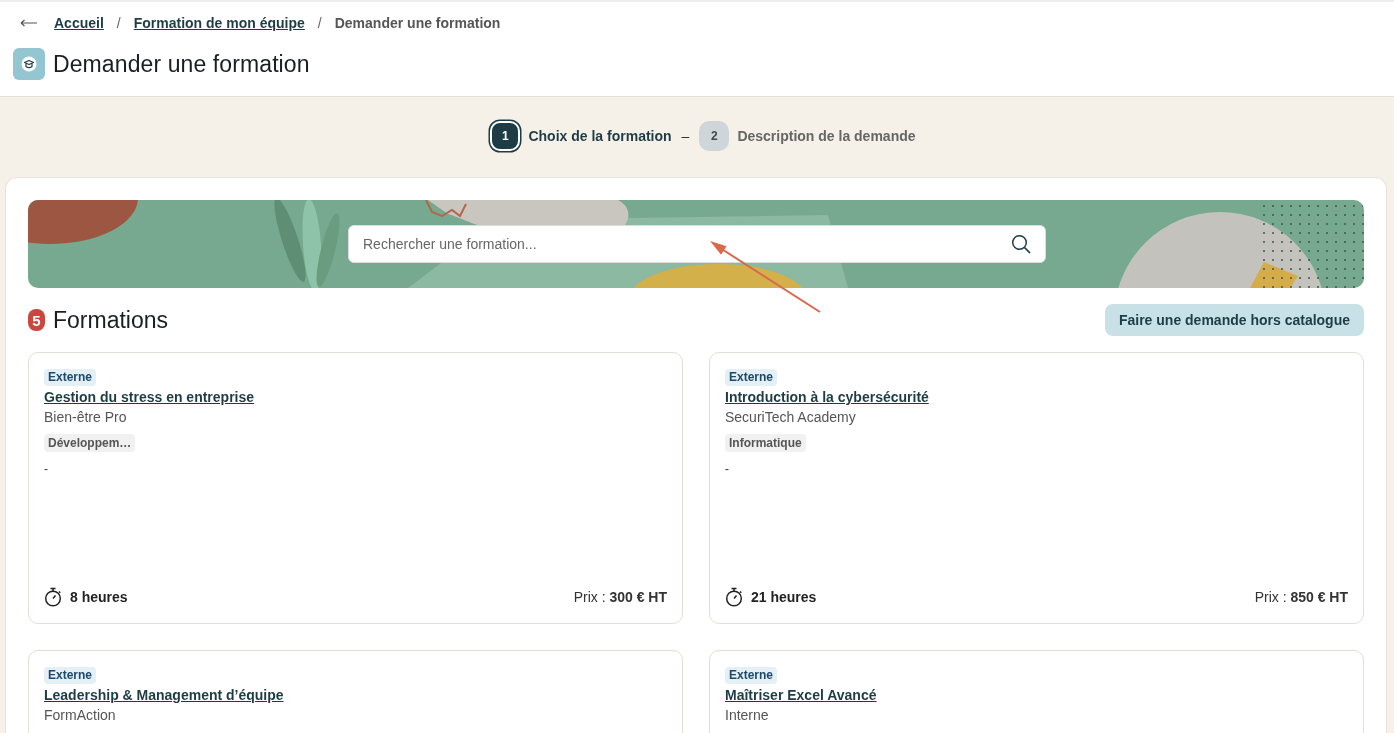 The width and height of the screenshot is (1394, 733). Describe the element at coordinates (149, 397) in the screenshot. I see `training-title-link: Gestion du stress en entreprise` at that location.